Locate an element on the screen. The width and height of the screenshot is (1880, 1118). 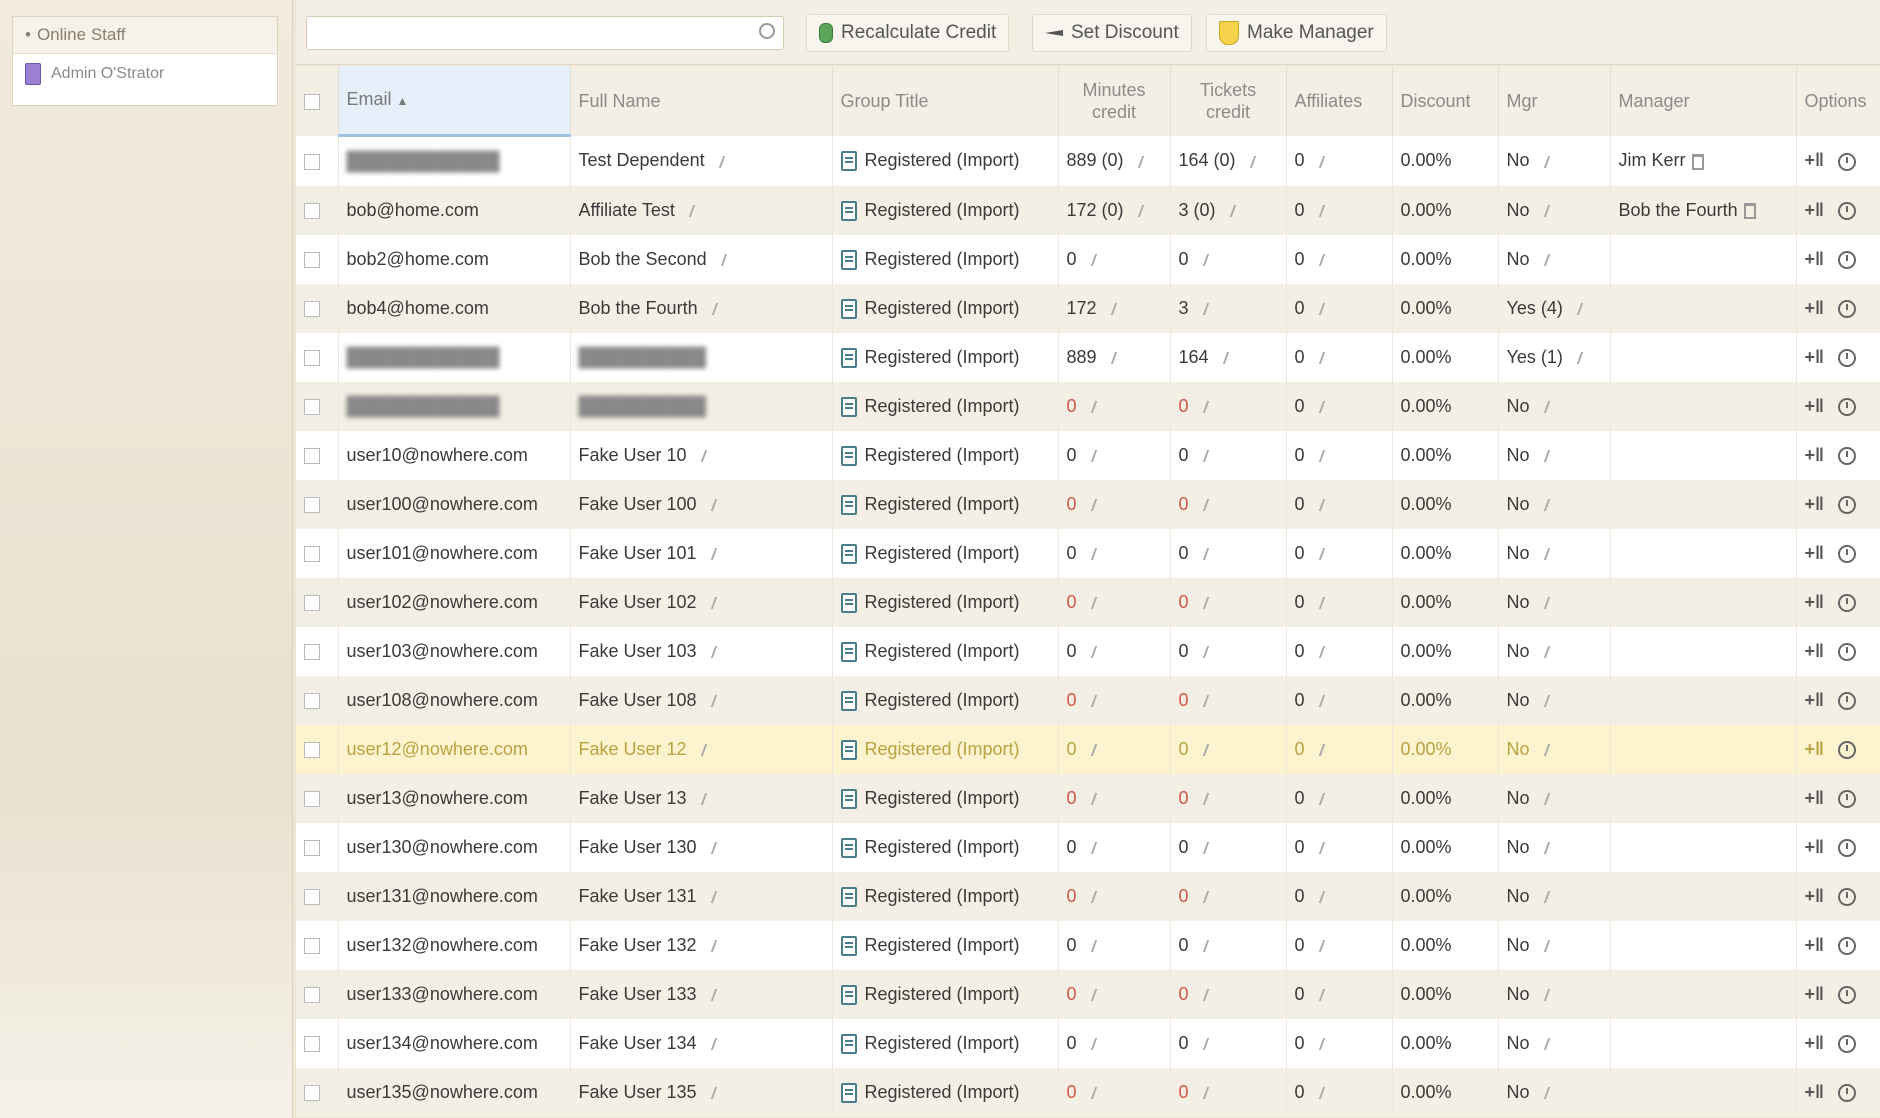
full-name-cell: Fake User 108 is located at coordinates (701, 700).